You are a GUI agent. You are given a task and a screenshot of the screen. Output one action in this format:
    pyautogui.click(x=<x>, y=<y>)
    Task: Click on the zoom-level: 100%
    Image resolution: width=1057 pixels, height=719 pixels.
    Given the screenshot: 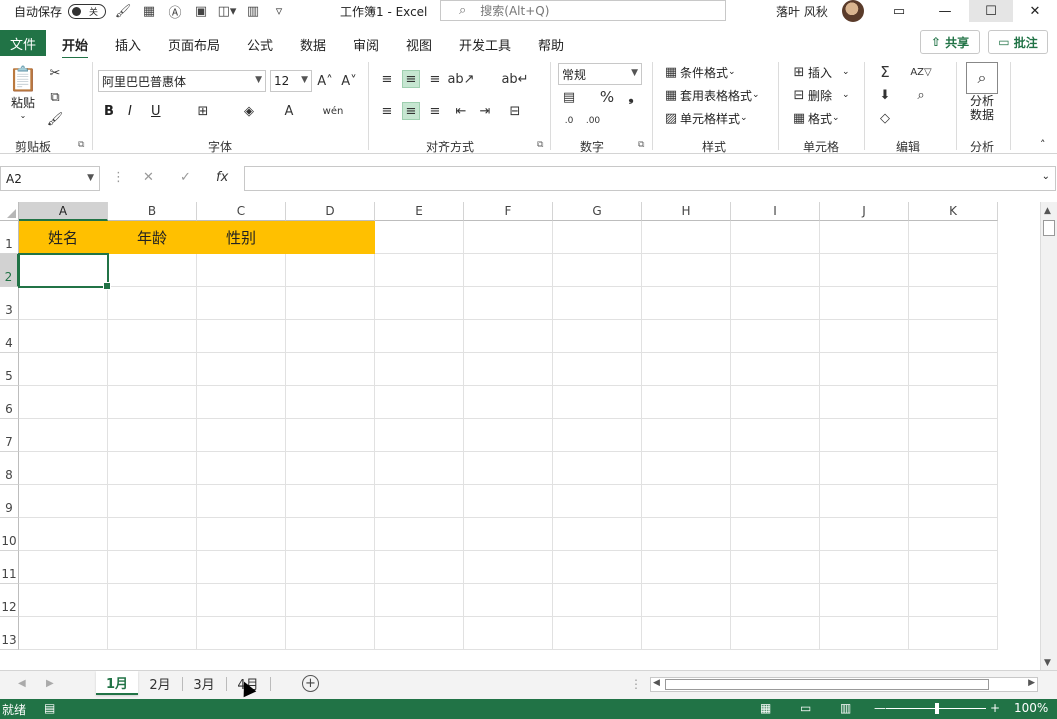 What is the action you would take?
    pyautogui.click(x=1031, y=708)
    